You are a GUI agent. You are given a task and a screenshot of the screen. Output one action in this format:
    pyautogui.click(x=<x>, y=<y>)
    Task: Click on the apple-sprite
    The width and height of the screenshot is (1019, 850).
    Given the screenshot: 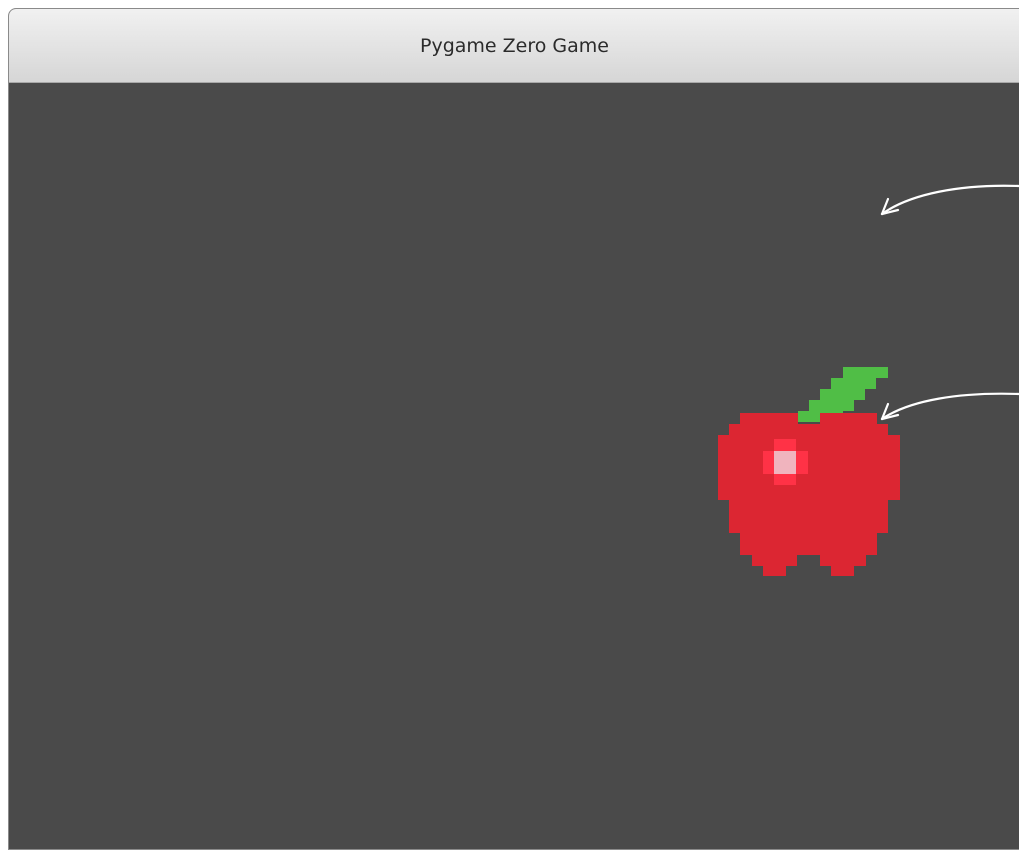 What is the action you would take?
    pyautogui.click(x=809, y=471)
    